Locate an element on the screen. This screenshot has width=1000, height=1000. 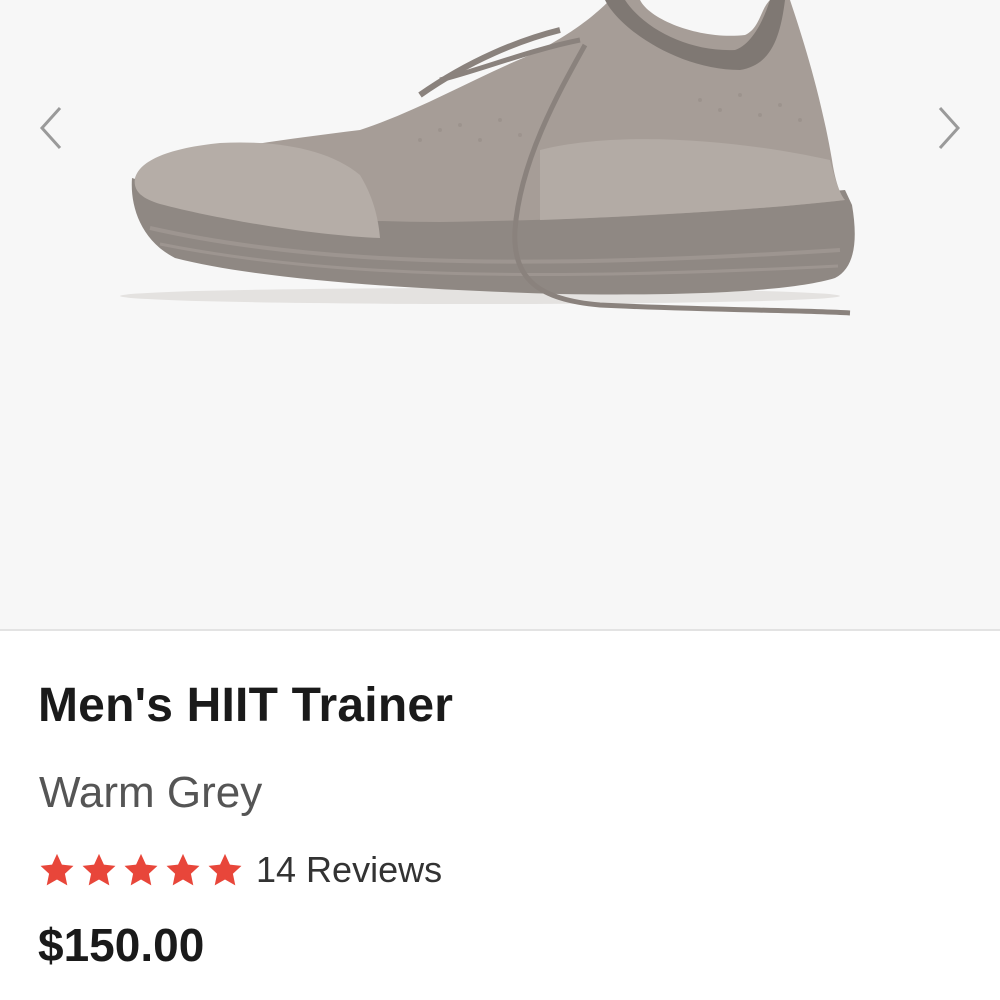
reviews-link: 14 Reviews is located at coordinates (349, 870).